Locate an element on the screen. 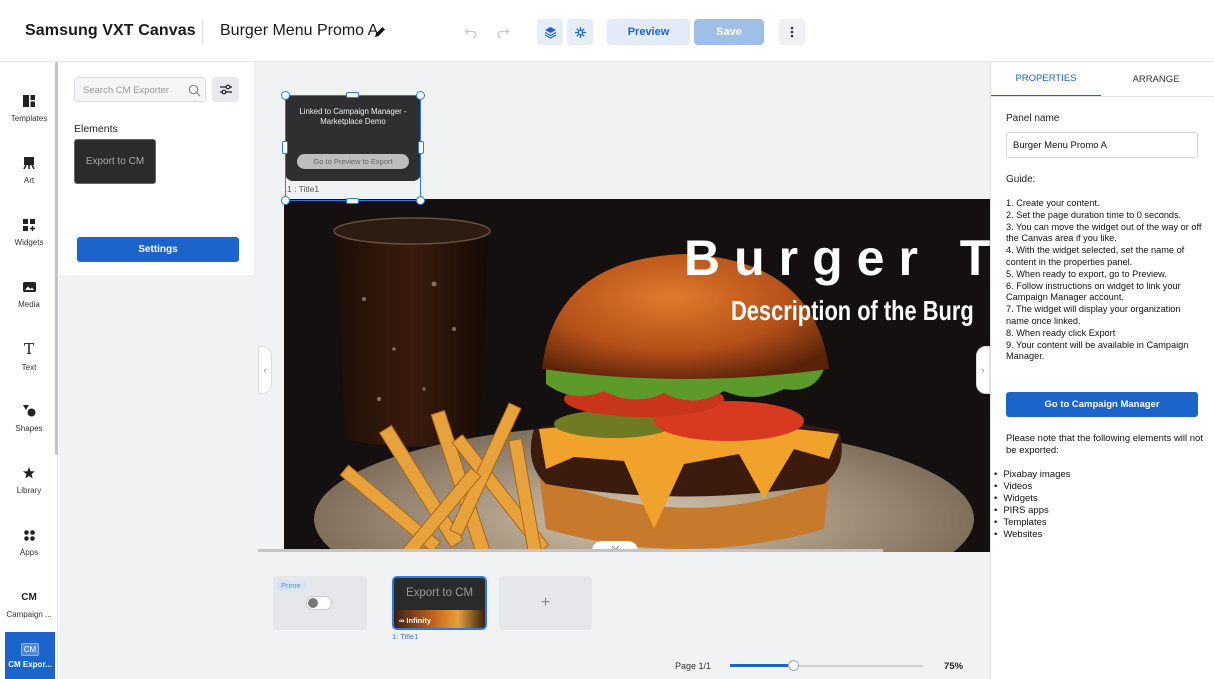 Image resolution: width=1214 pixels, height=679 pixels. page-label: 1: Title1 is located at coordinates (405, 636).